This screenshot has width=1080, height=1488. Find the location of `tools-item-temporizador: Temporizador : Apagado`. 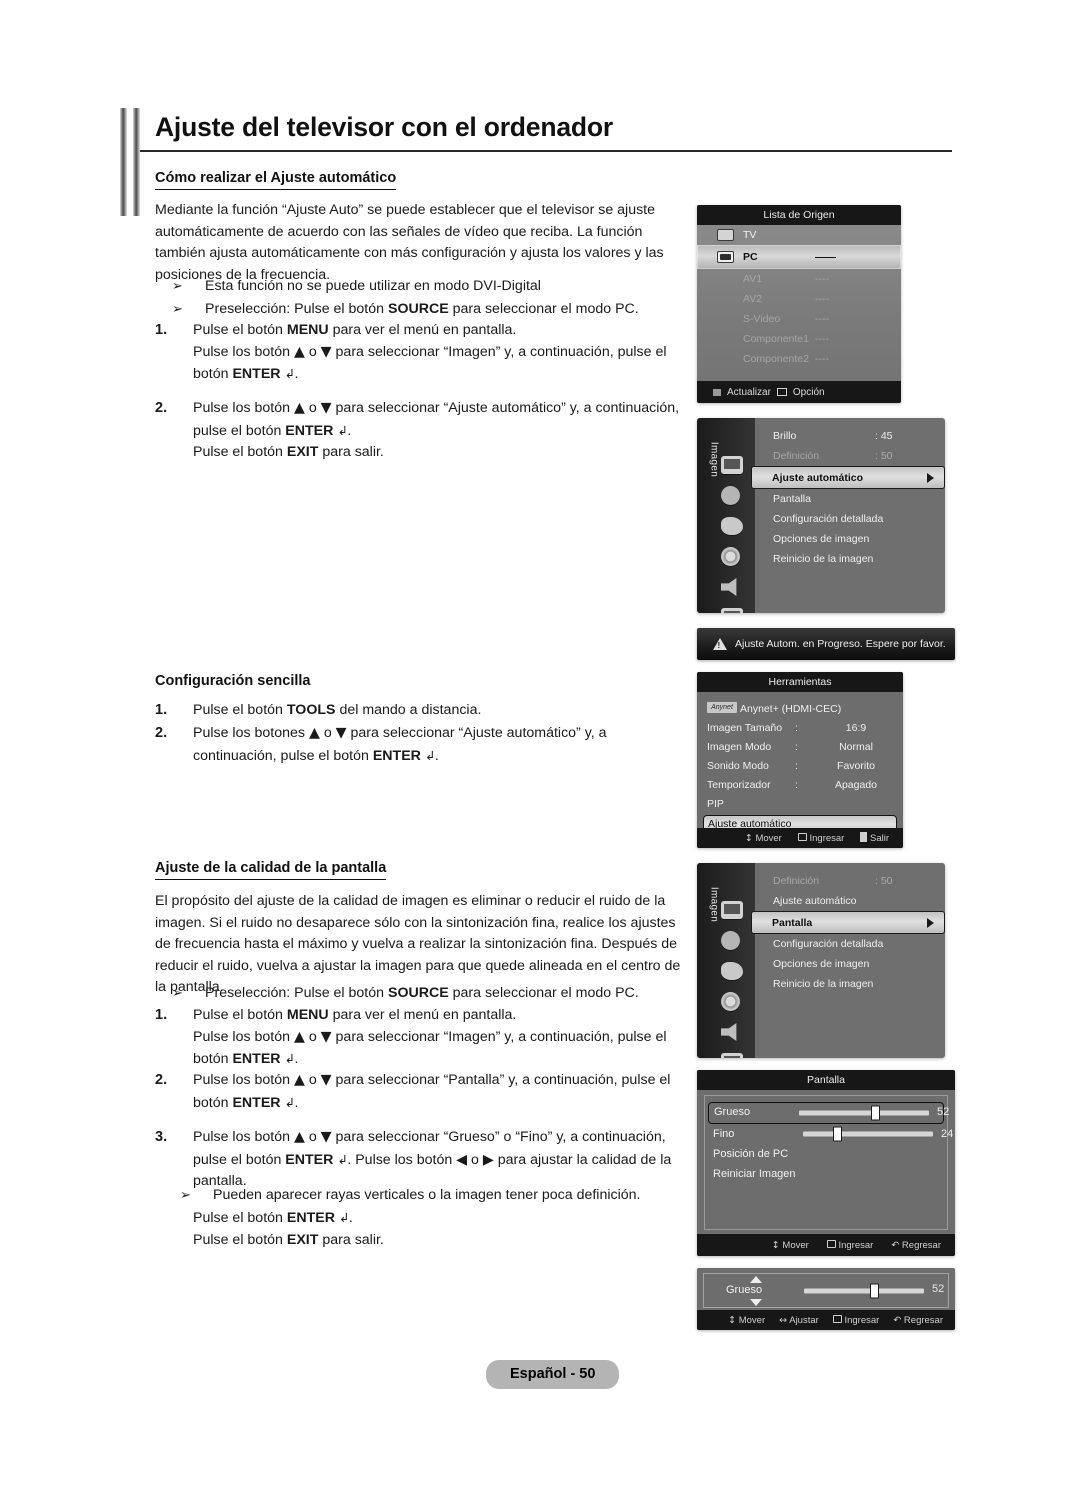

tools-item-temporizador: Temporizador : Apagado is located at coordinates (800, 785).